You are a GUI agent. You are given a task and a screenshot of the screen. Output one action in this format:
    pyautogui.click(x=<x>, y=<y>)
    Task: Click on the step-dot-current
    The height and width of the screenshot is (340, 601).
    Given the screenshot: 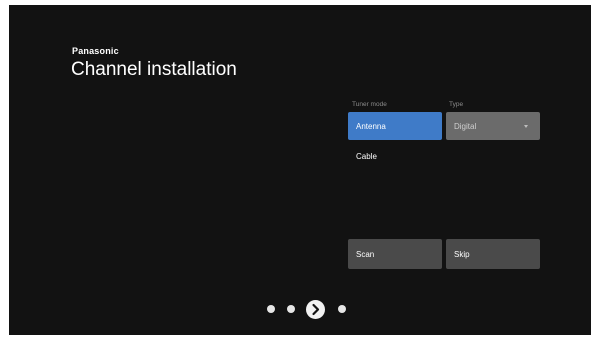 What is the action you would take?
    pyautogui.click(x=315, y=309)
    